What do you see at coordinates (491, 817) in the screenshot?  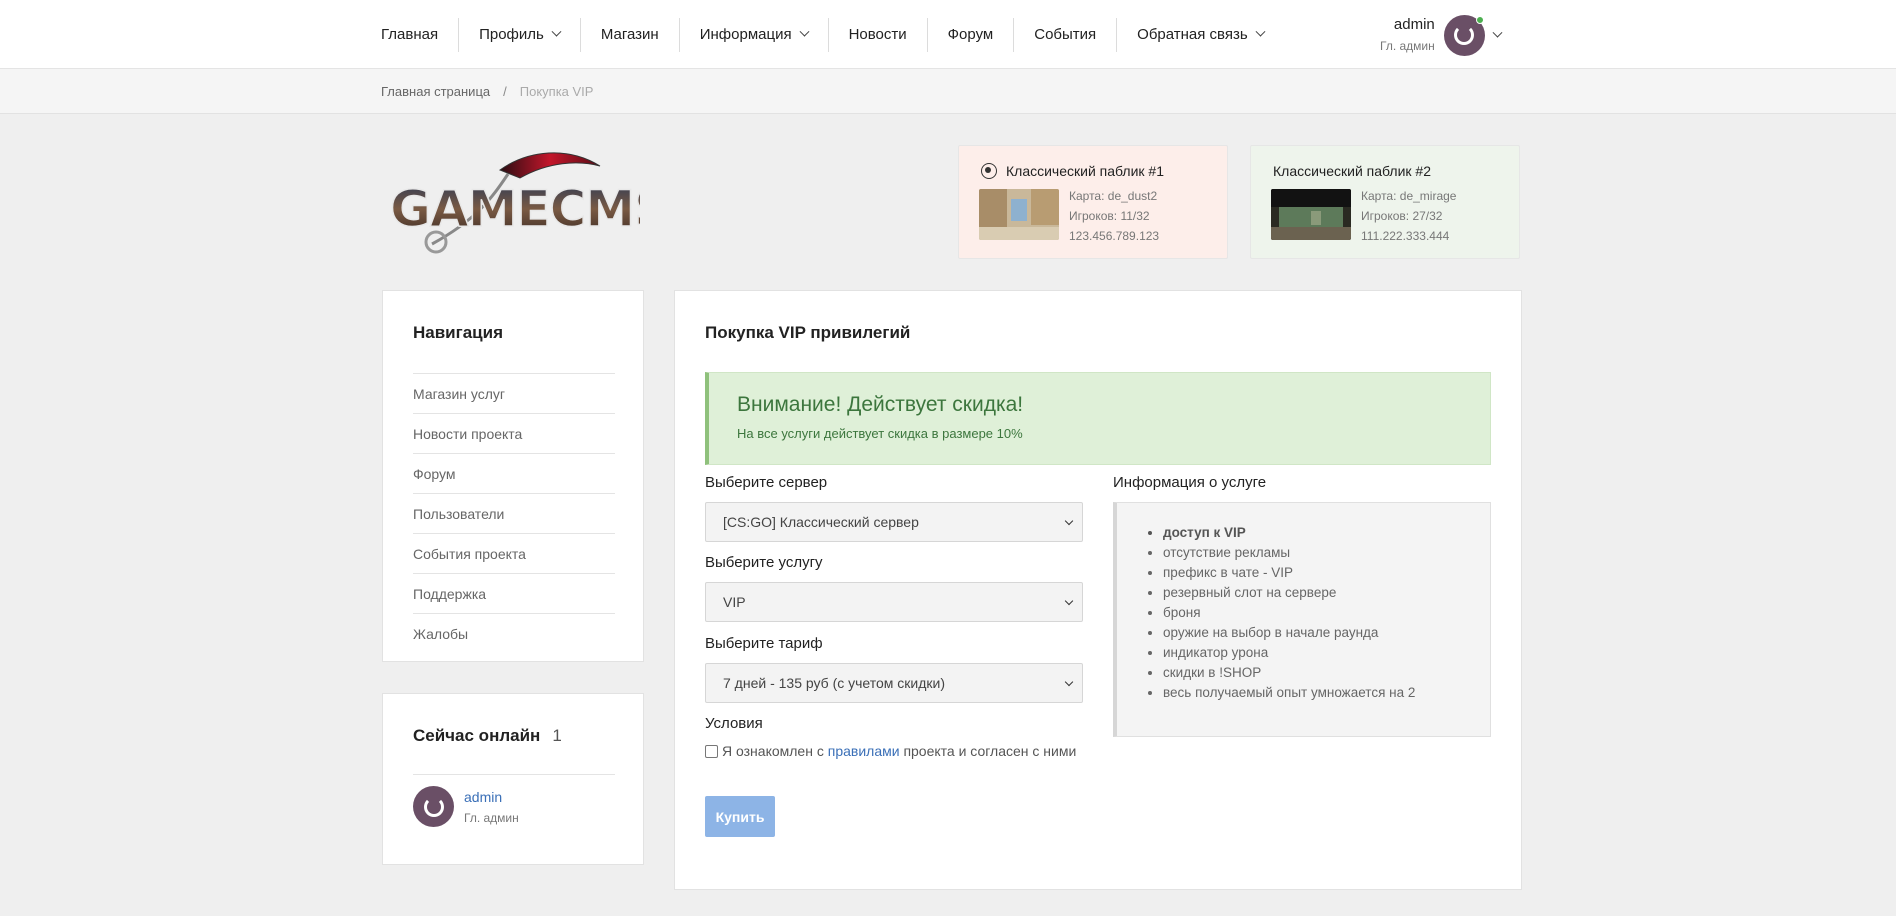 I see `online-user-role: Гл. админ` at bounding box center [491, 817].